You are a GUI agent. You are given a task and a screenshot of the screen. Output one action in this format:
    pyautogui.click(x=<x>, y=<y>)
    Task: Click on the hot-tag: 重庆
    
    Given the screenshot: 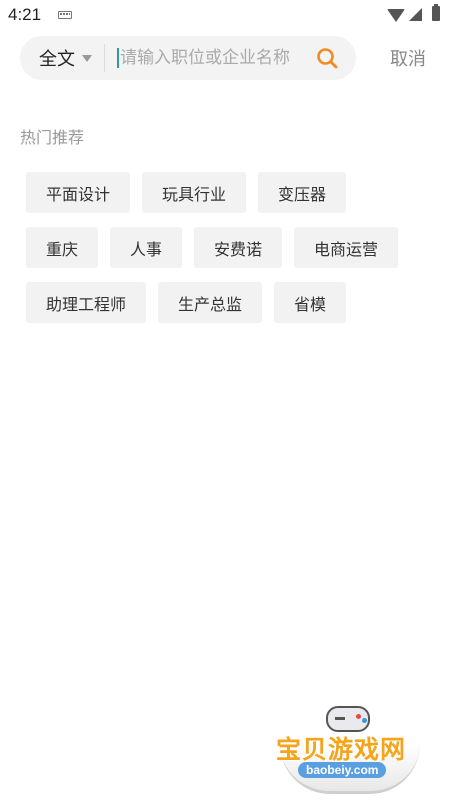 What is the action you would take?
    pyautogui.click(x=62, y=247)
    